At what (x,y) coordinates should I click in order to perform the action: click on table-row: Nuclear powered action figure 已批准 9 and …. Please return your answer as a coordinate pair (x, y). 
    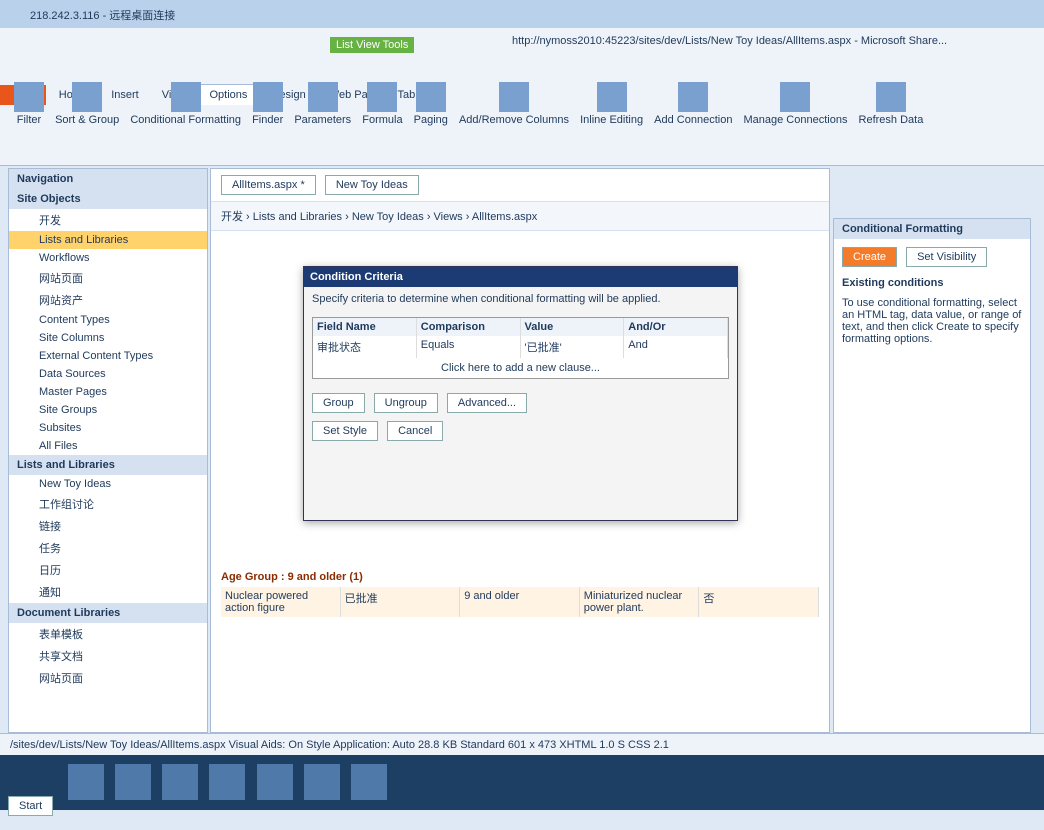
    Looking at the image, I should click on (520, 602).